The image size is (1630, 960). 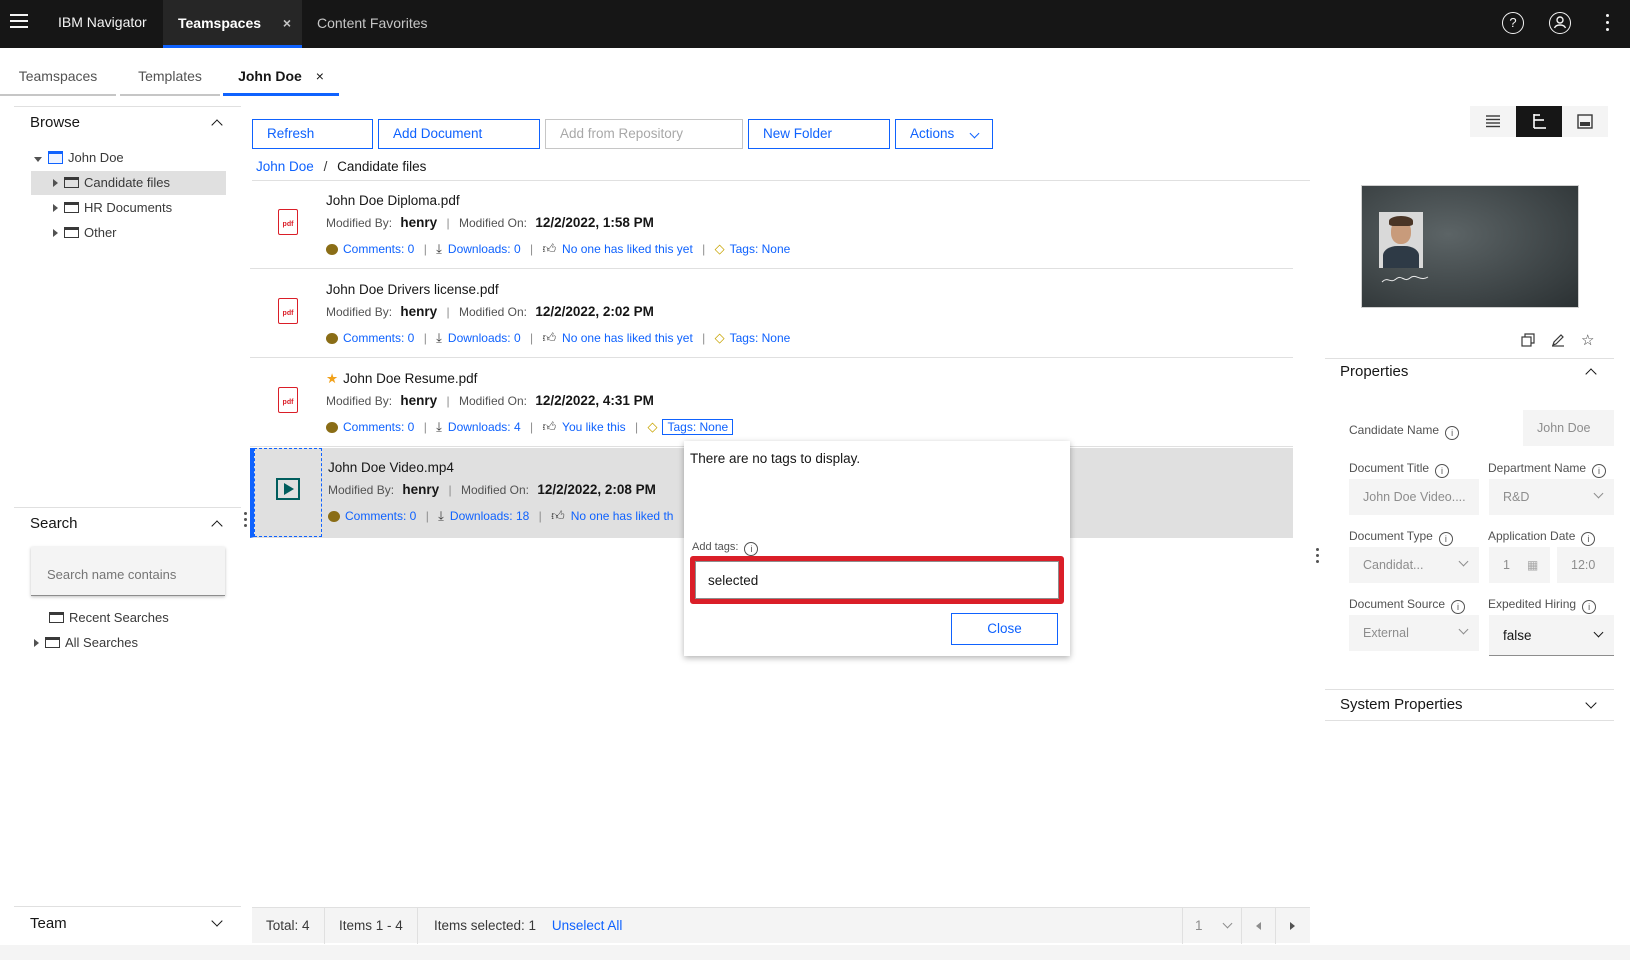 I want to click on unselect-all-link: Unselect All, so click(x=587, y=925).